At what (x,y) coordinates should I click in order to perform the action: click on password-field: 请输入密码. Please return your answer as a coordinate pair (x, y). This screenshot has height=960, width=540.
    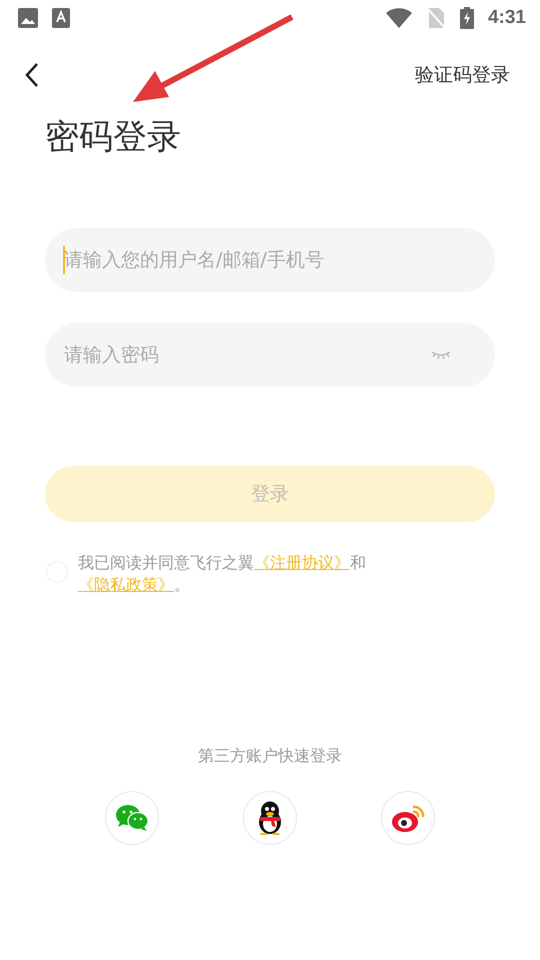
    Looking at the image, I should click on (270, 355).